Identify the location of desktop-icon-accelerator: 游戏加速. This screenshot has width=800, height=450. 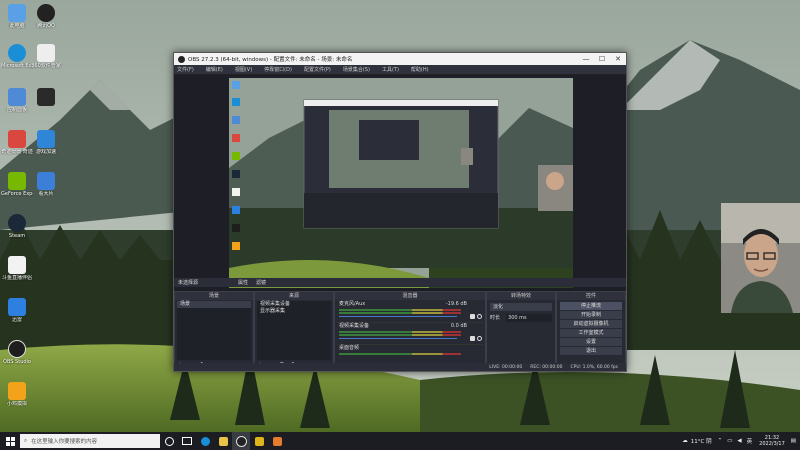
(46, 142).